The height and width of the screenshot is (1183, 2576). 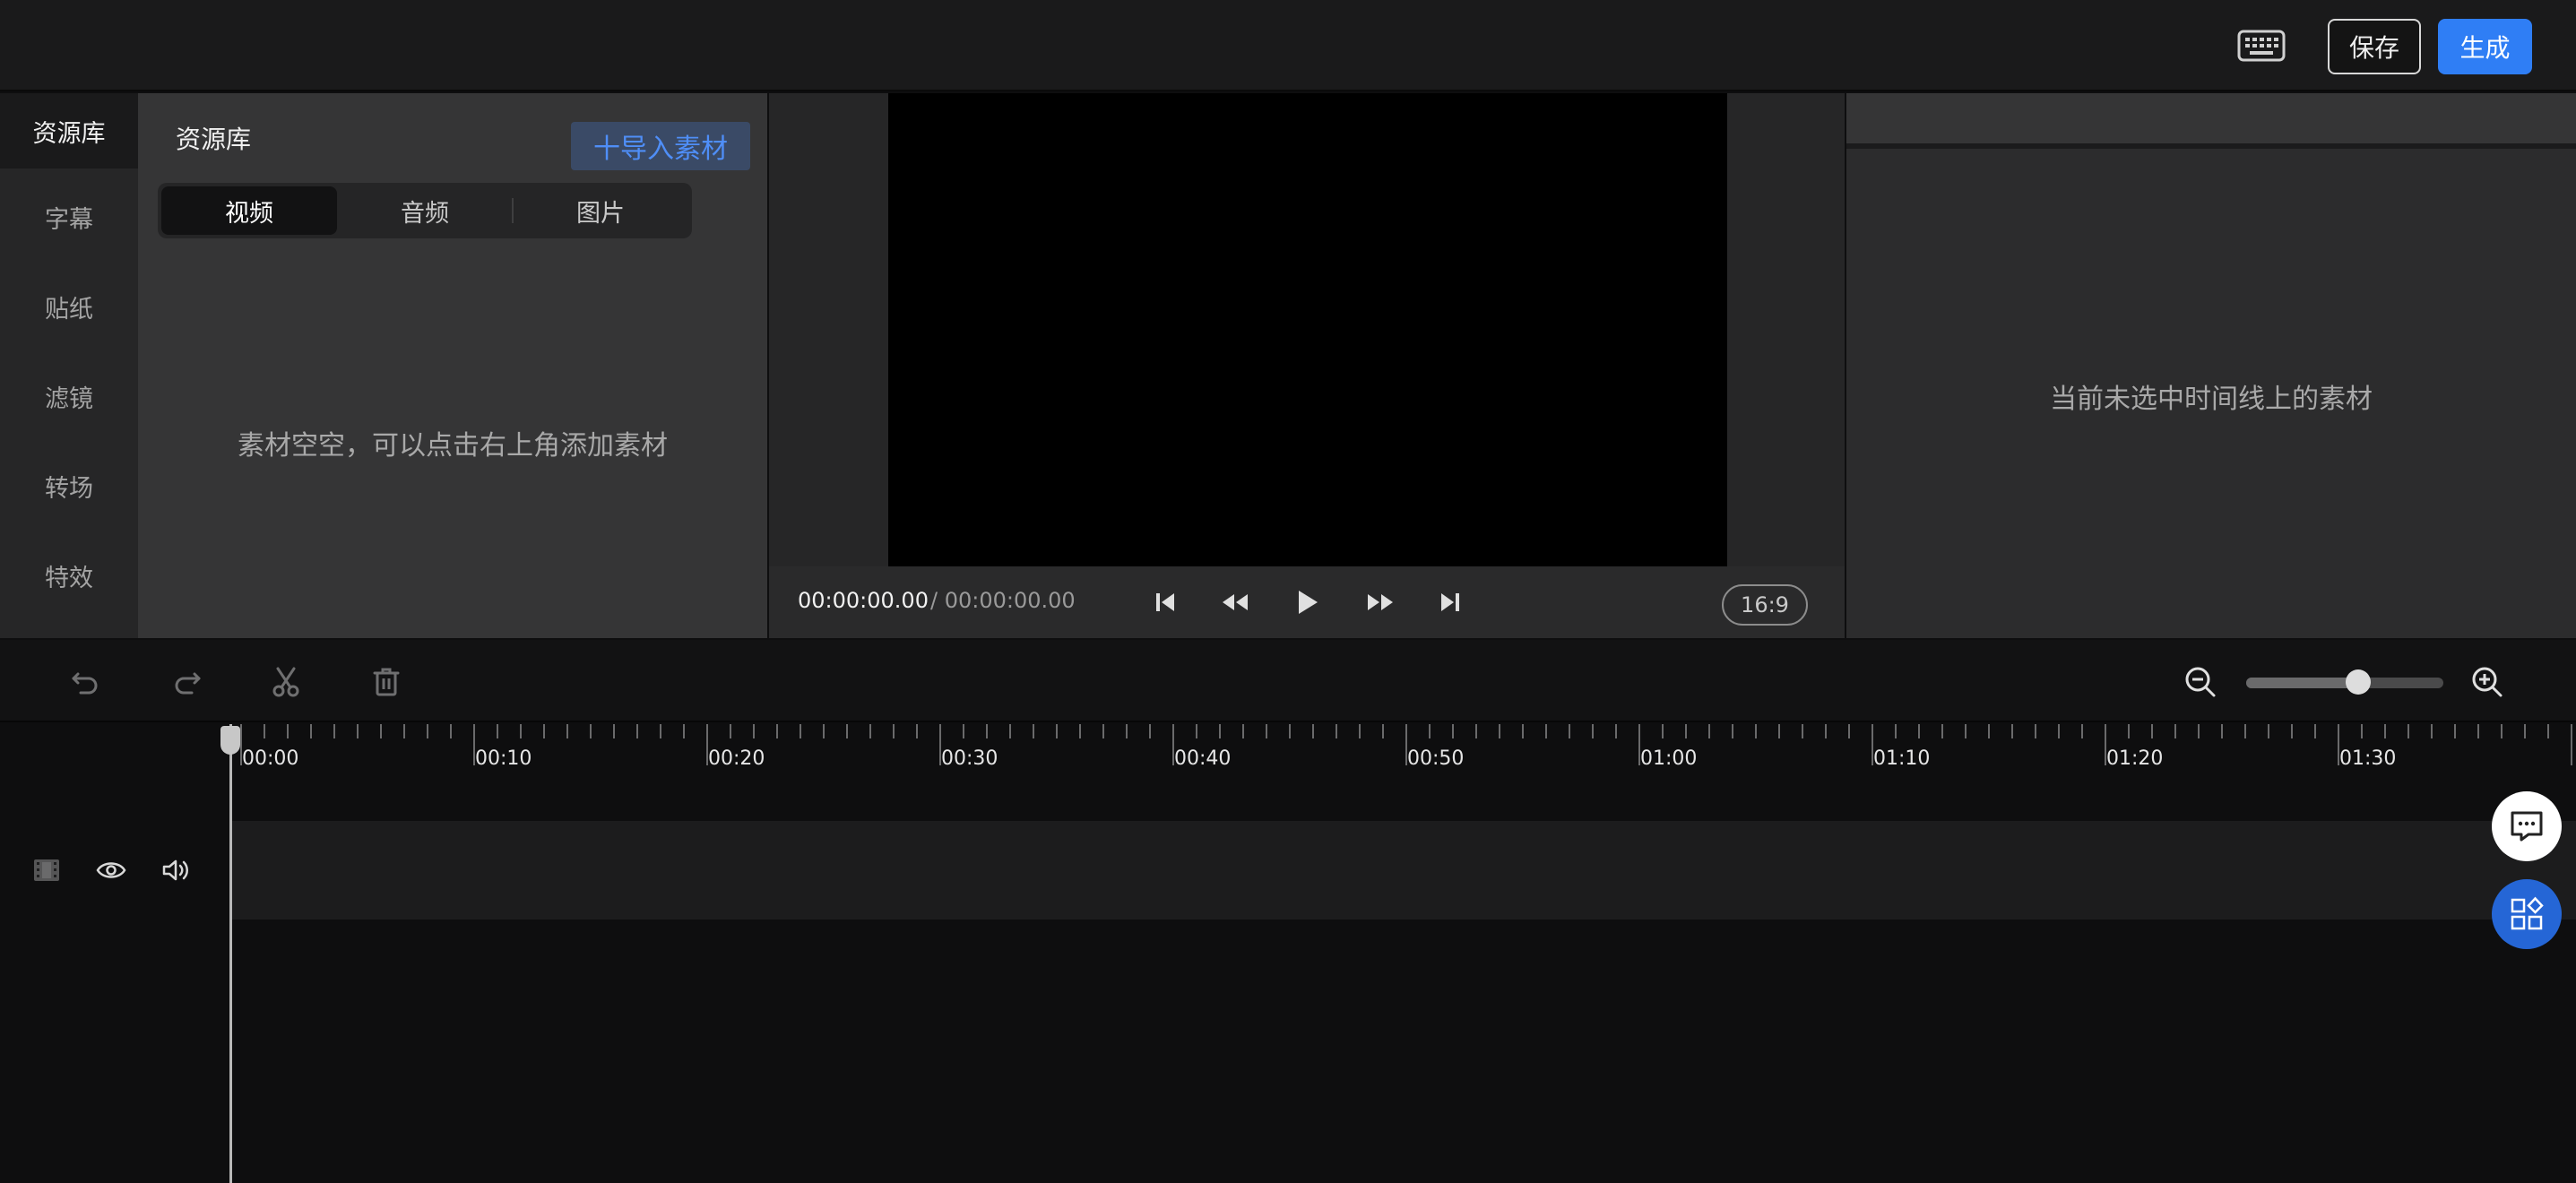 What do you see at coordinates (660, 146) in the screenshot?
I see `import-media-button: 十导入素材` at bounding box center [660, 146].